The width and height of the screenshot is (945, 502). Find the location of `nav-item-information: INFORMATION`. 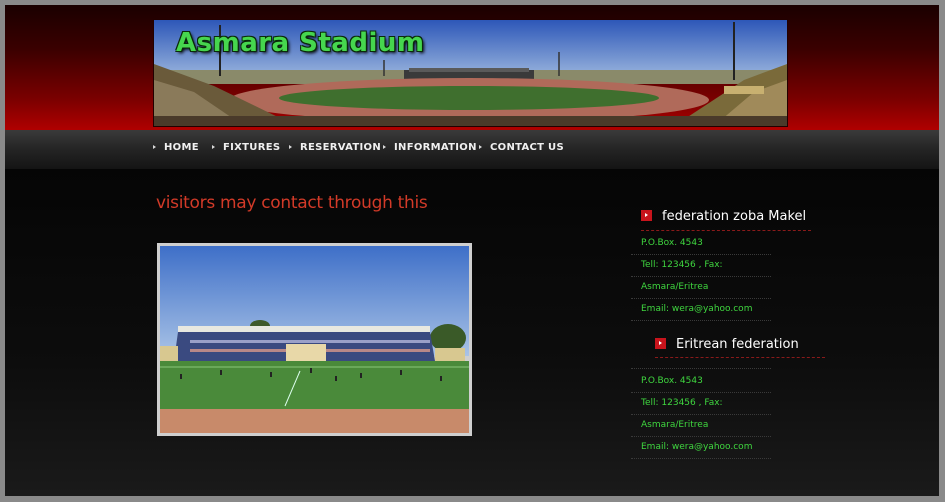

nav-item-information: INFORMATION is located at coordinates (430, 147).